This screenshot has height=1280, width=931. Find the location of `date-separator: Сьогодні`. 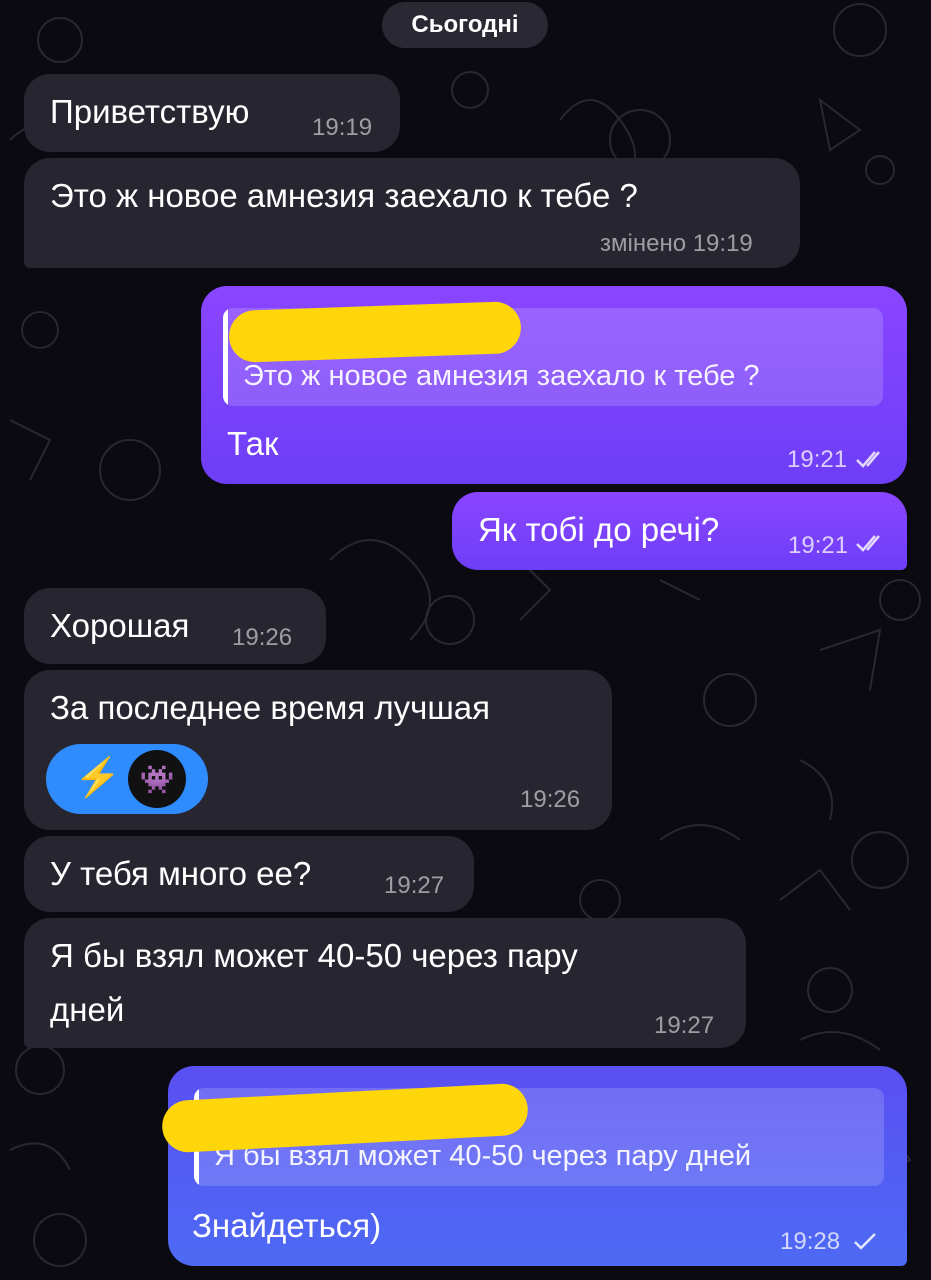

date-separator: Сьогодні is located at coordinates (465, 25).